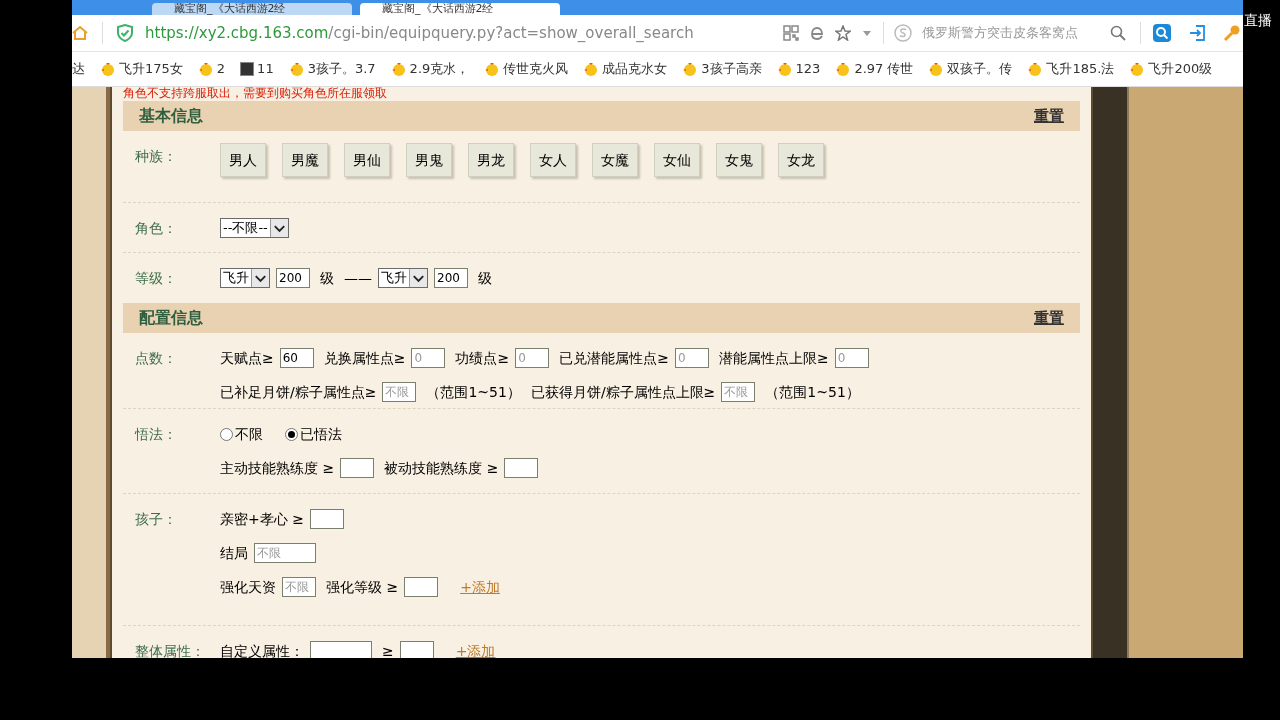 Image resolution: width=1280 pixels, height=720 pixels. I want to click on field-text: 结局, so click(234, 553).